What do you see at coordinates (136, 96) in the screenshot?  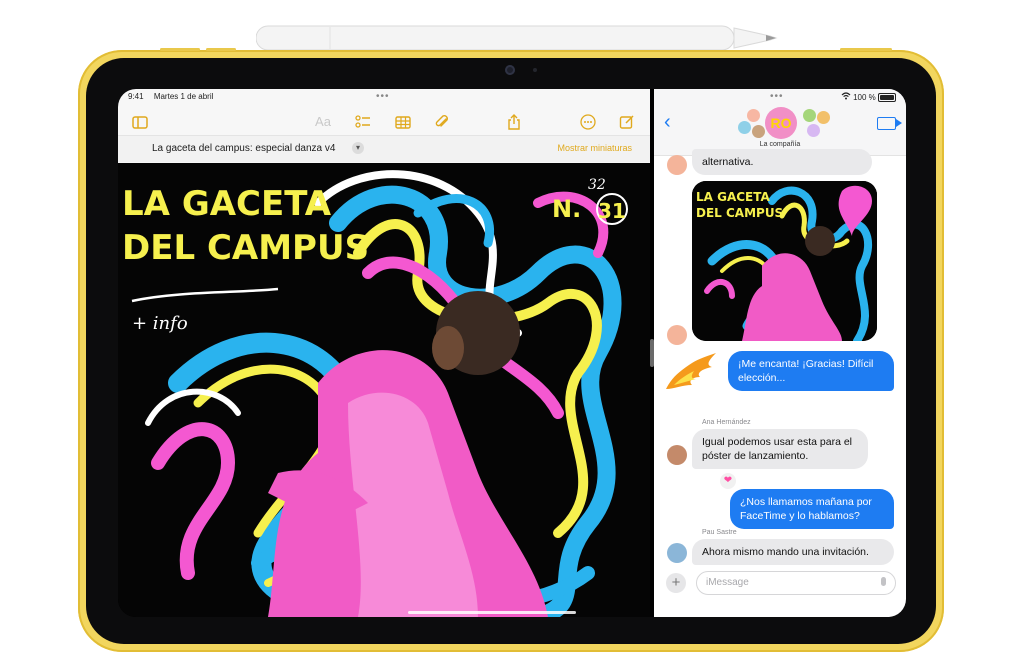 I see `status-time: 9:41` at bounding box center [136, 96].